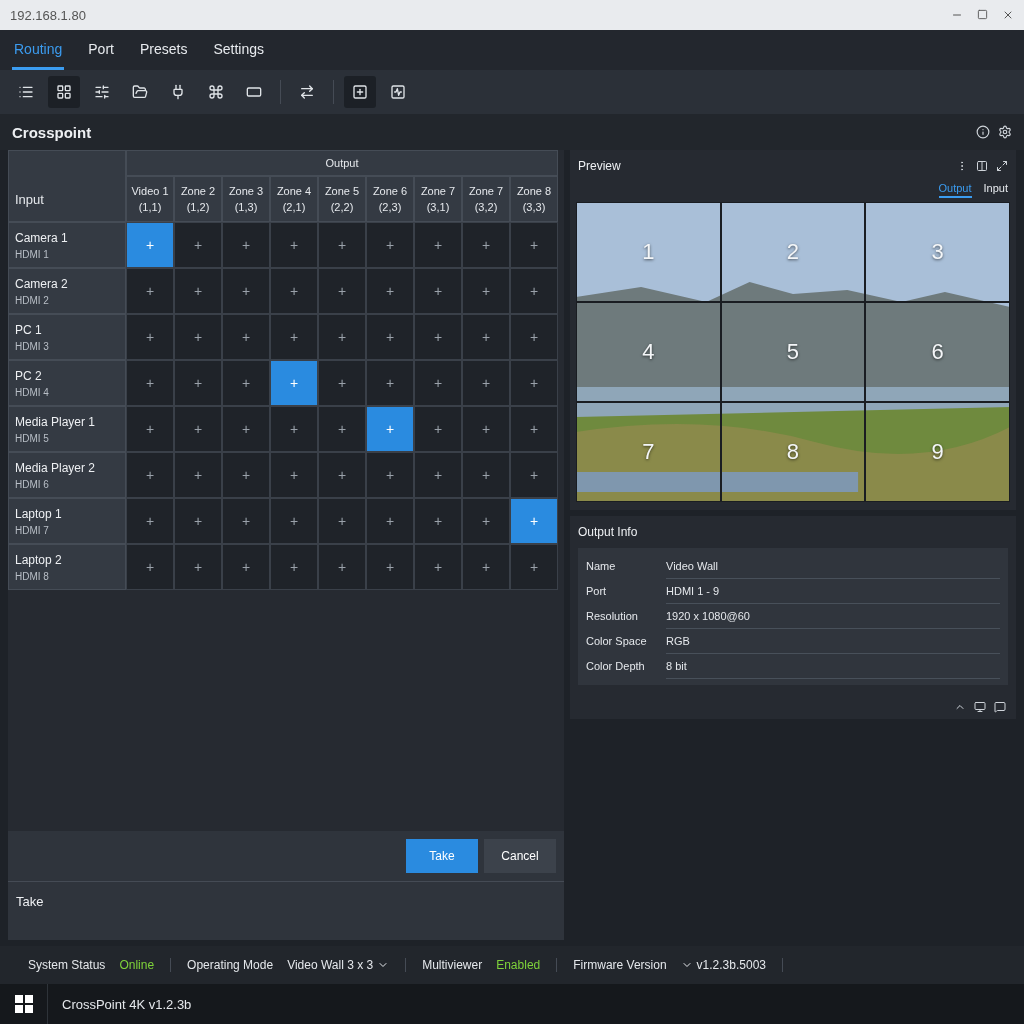 Image resolution: width=1024 pixels, height=1024 pixels. I want to click on settings-icon, so click(1005, 132).